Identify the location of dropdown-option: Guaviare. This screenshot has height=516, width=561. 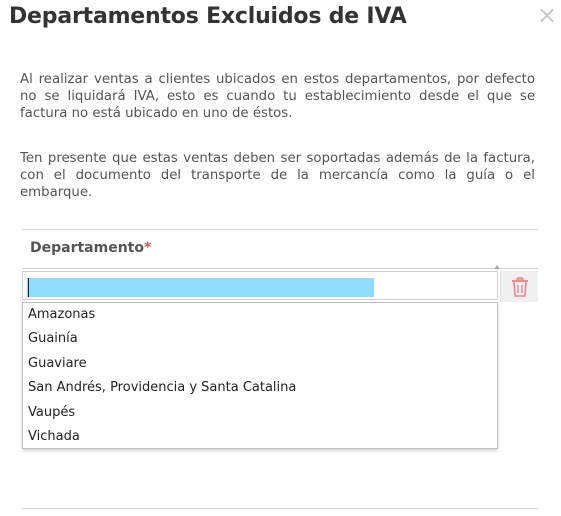
(260, 364).